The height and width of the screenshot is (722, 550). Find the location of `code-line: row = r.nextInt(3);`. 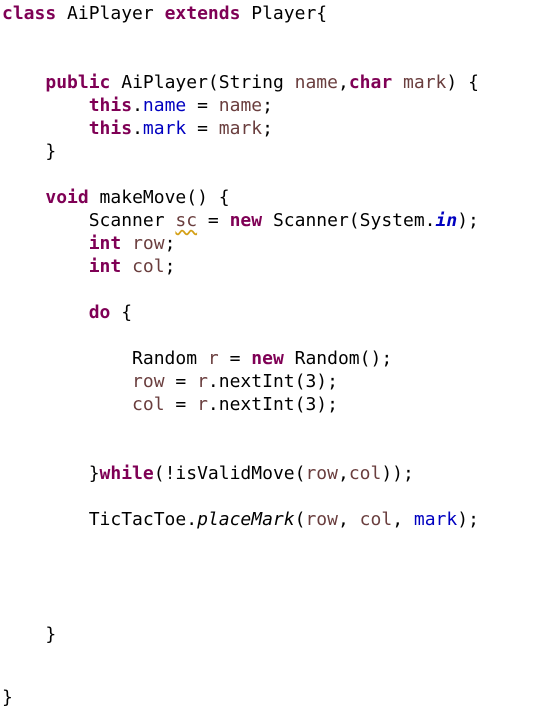

code-line: row = r.nextInt(3); is located at coordinates (170, 381).